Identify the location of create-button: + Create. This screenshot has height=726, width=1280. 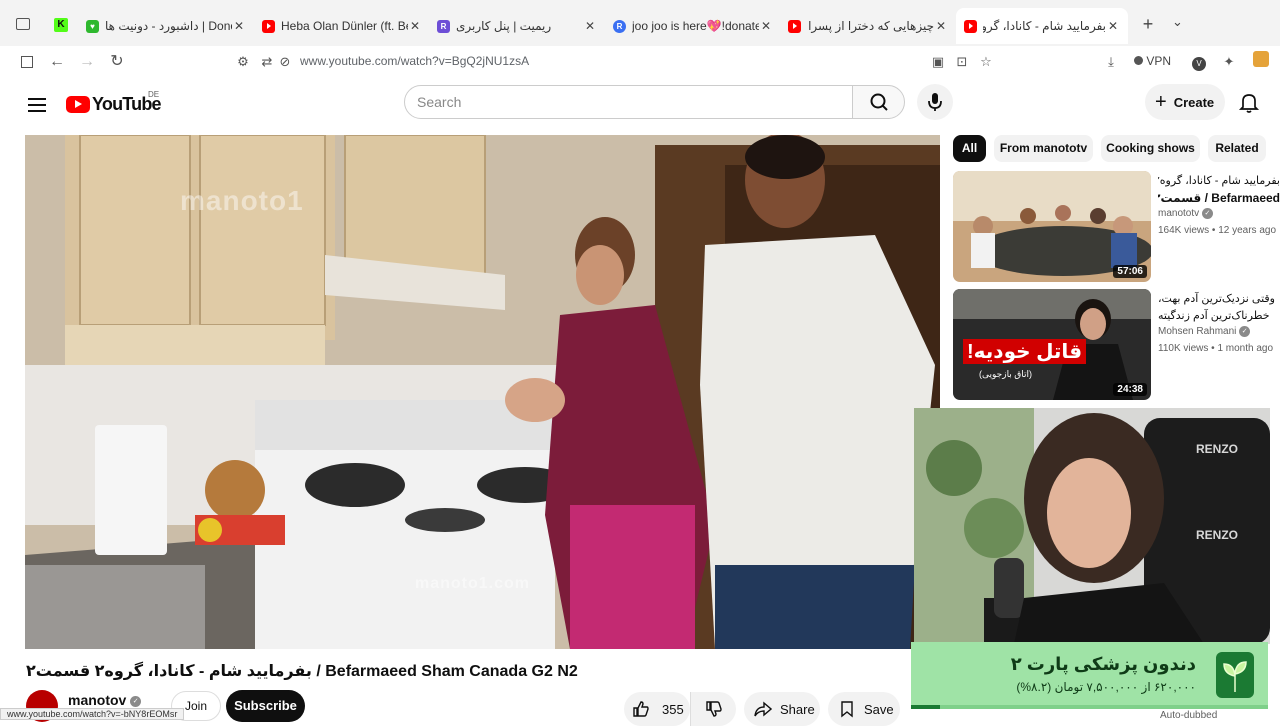
(1185, 102).